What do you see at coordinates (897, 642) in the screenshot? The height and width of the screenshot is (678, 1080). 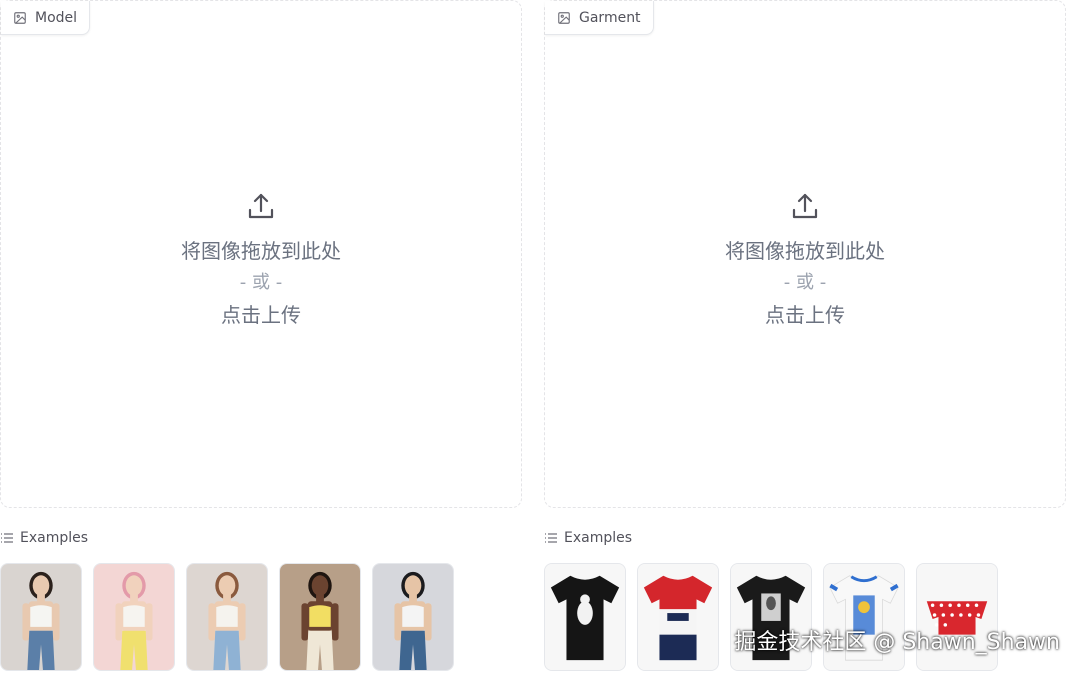 I see `watermark: 掘金技术社区 @ Shawn_Shawn` at bounding box center [897, 642].